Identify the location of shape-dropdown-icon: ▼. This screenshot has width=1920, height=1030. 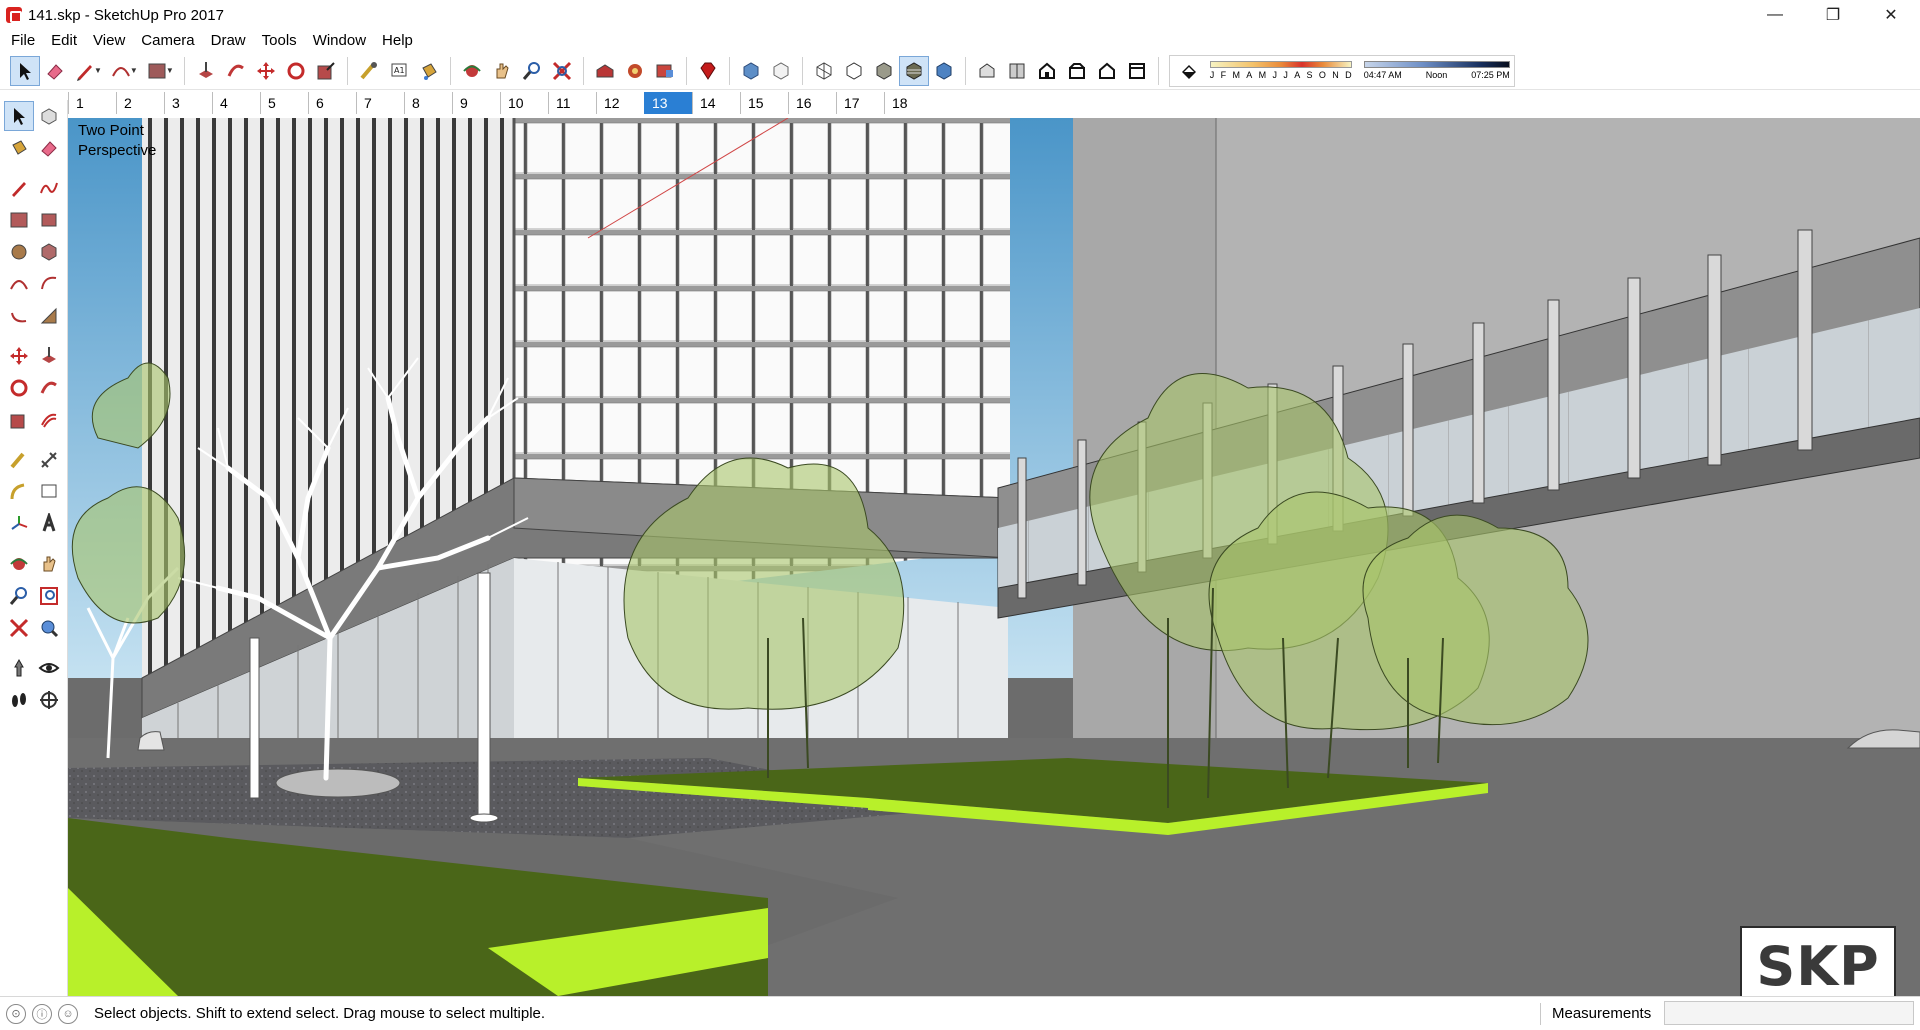
(170, 70).